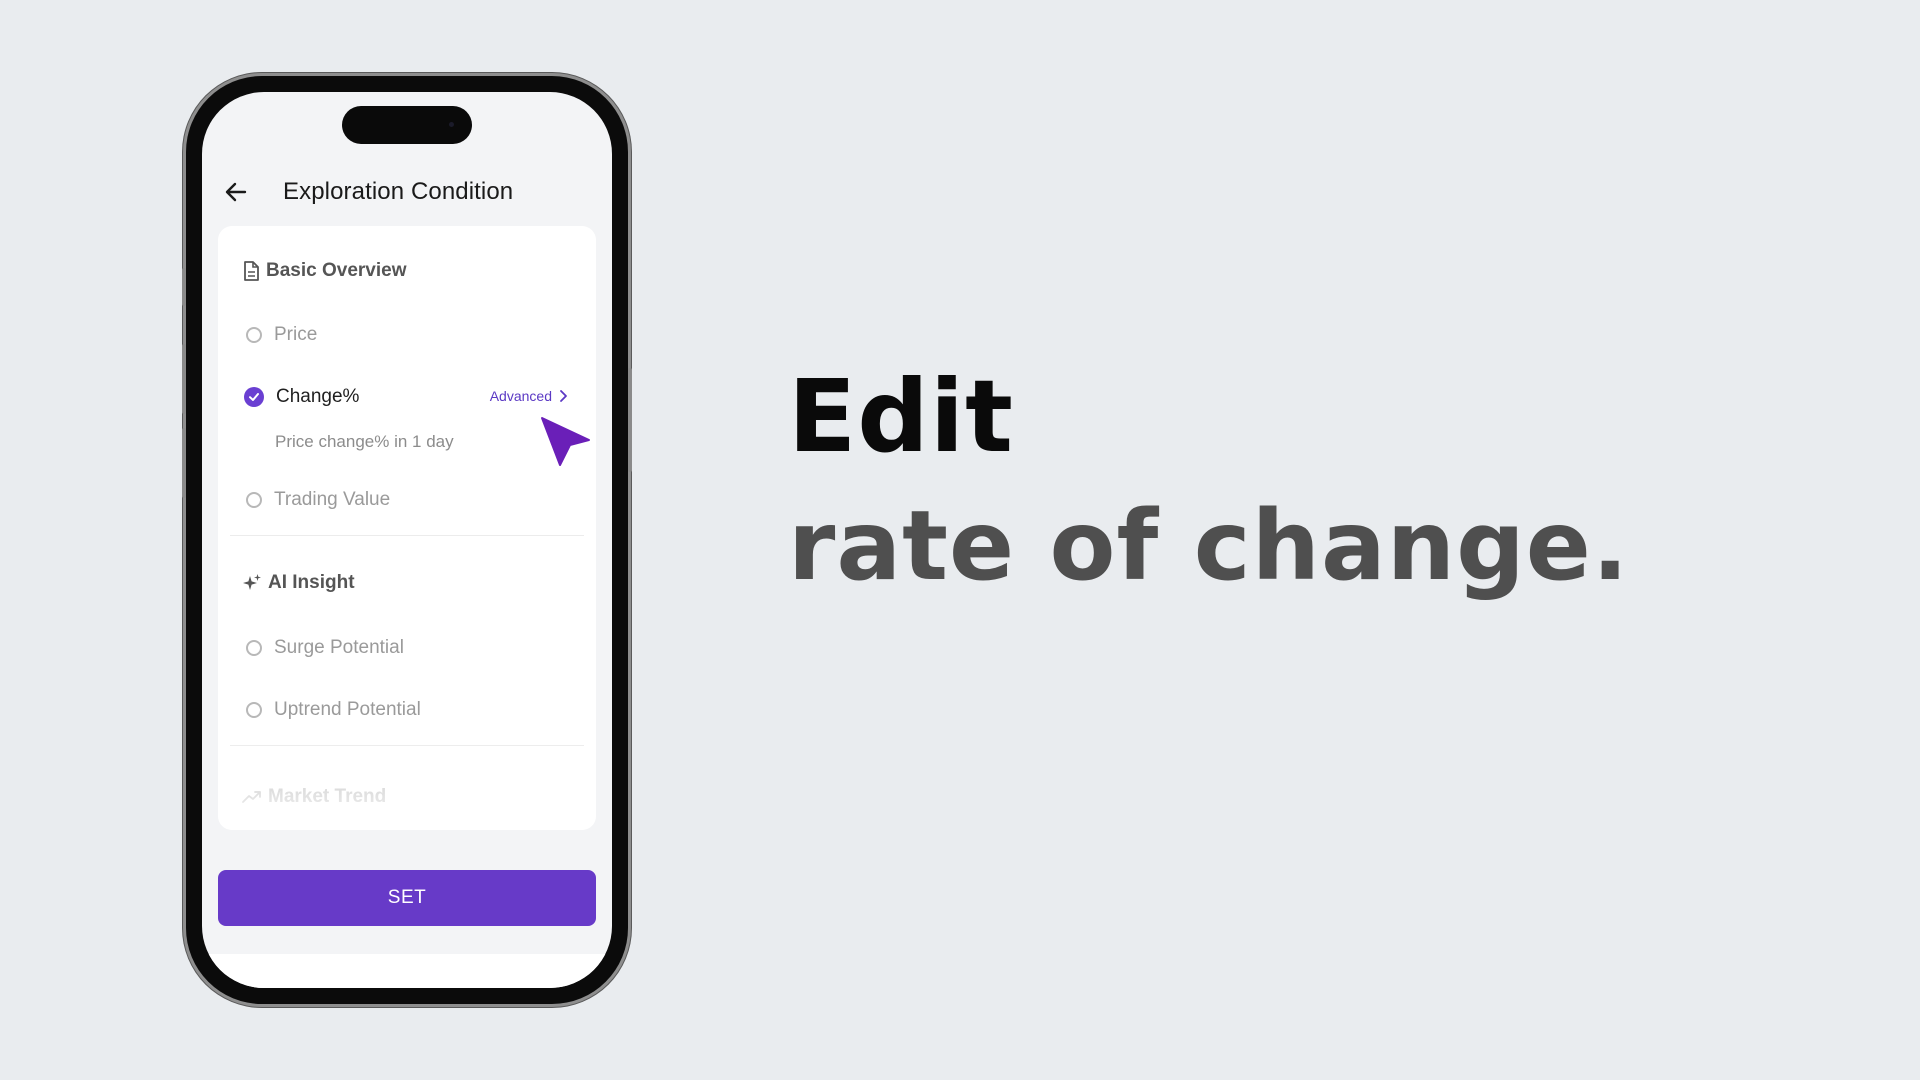 The image size is (1920, 1080). I want to click on option-label: Change%, so click(318, 396).